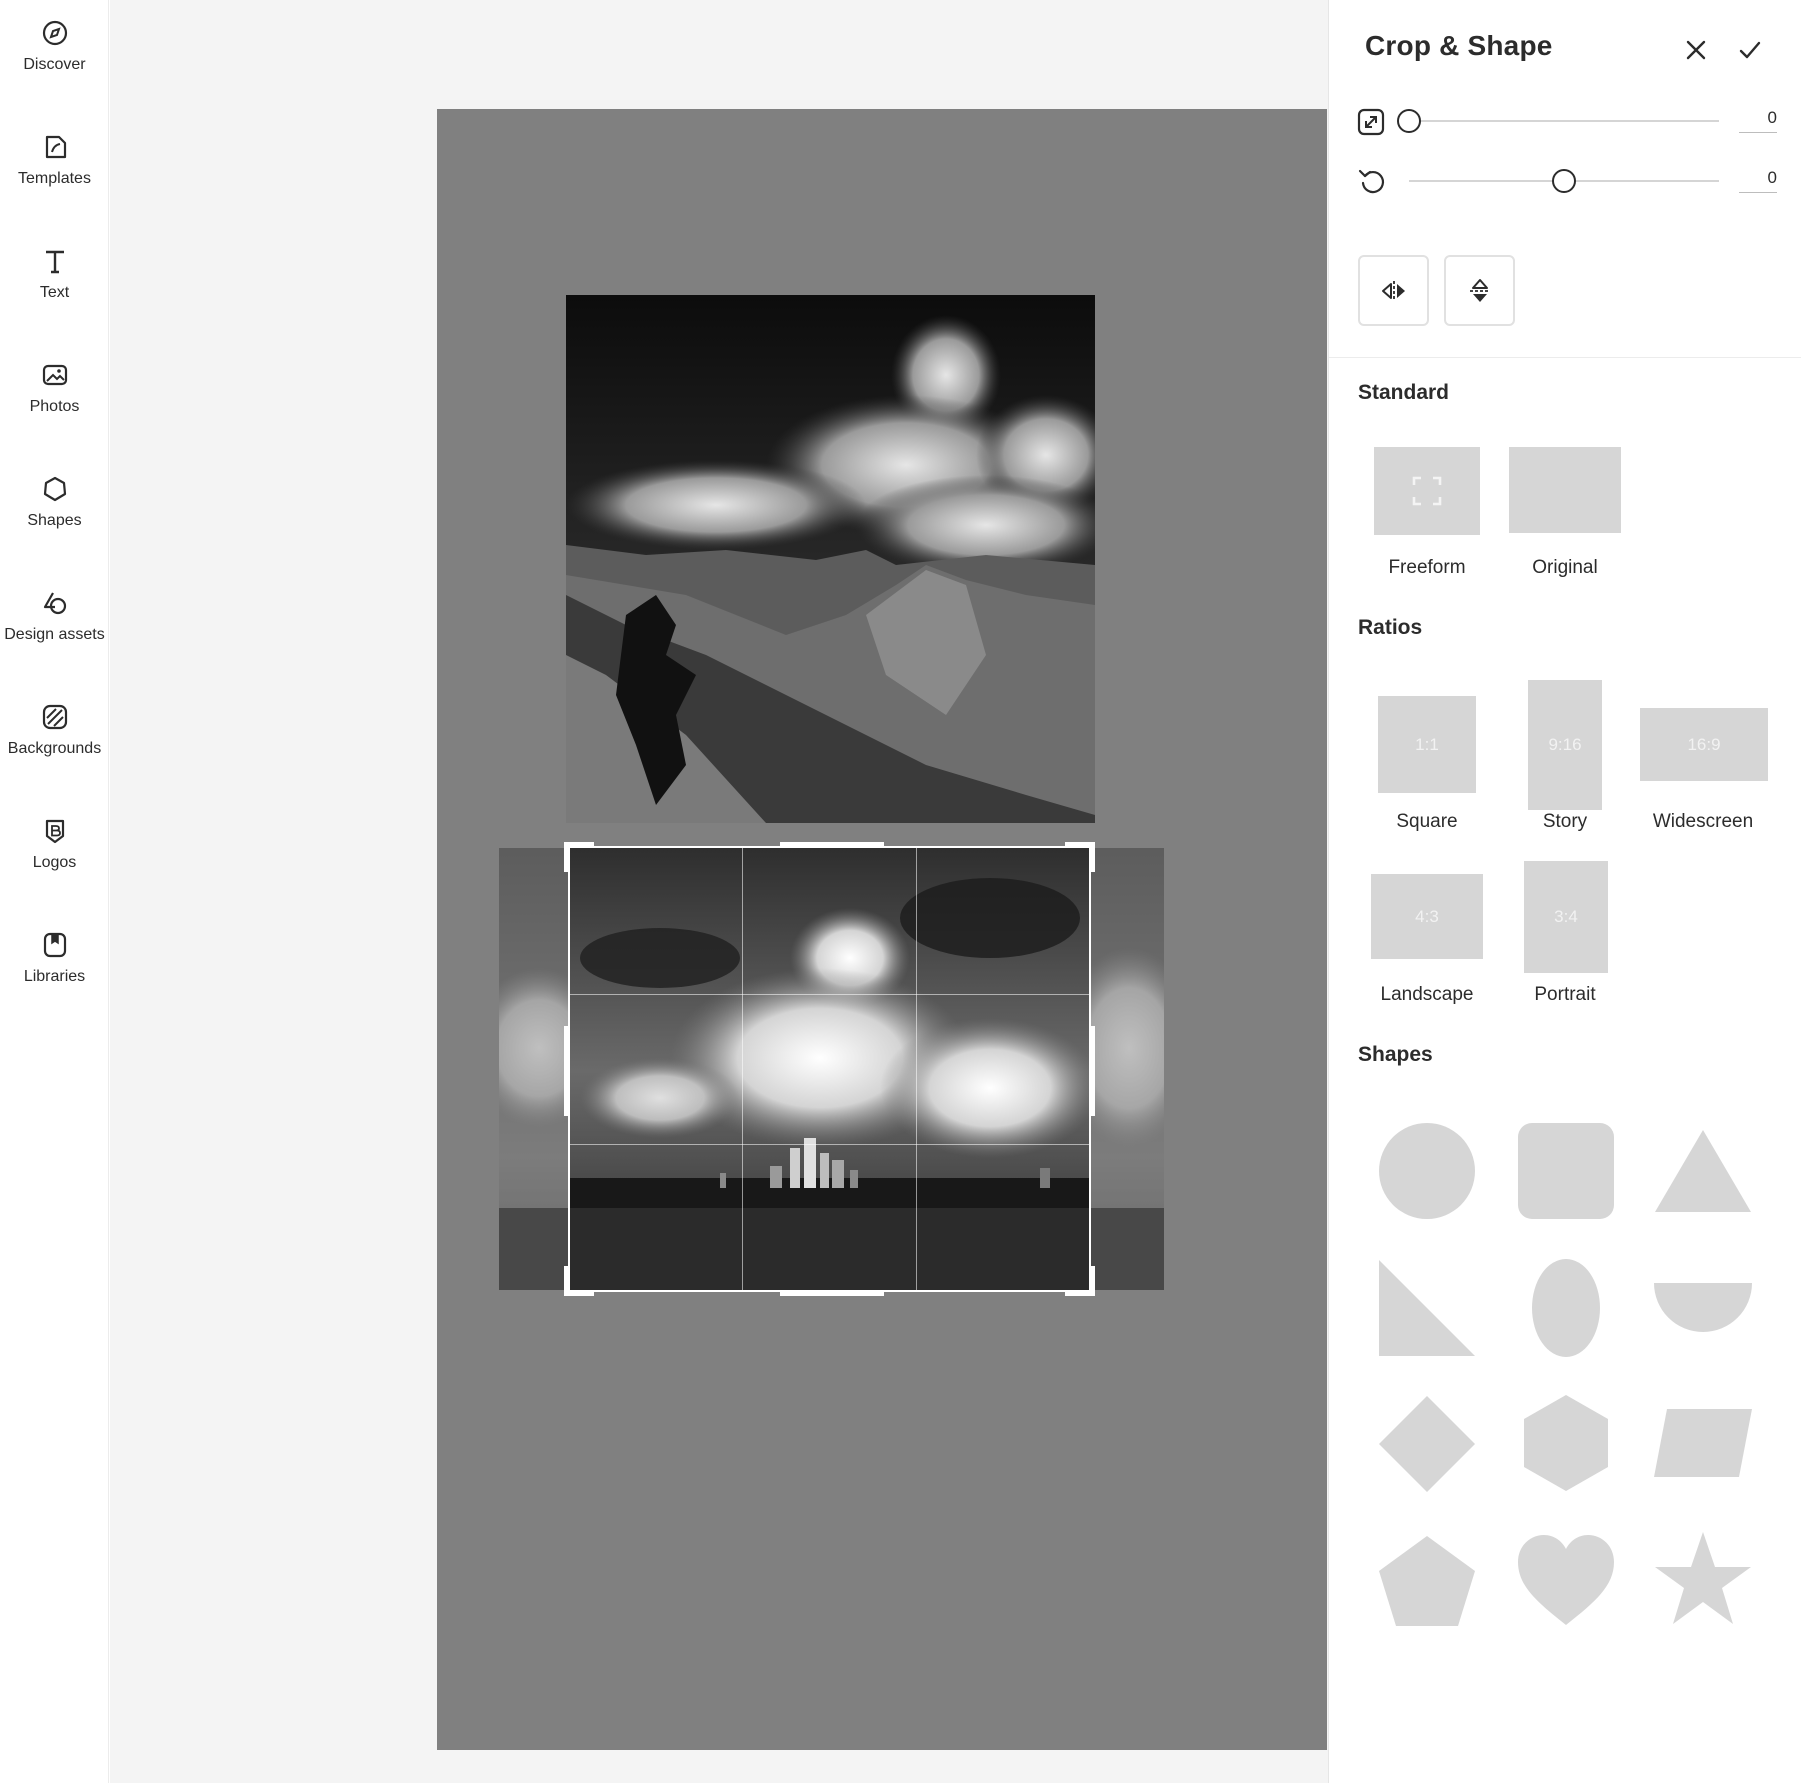 The height and width of the screenshot is (1783, 1801). Describe the element at coordinates (54, 392) in the screenshot. I see `rail-item-photos: Photos` at that location.